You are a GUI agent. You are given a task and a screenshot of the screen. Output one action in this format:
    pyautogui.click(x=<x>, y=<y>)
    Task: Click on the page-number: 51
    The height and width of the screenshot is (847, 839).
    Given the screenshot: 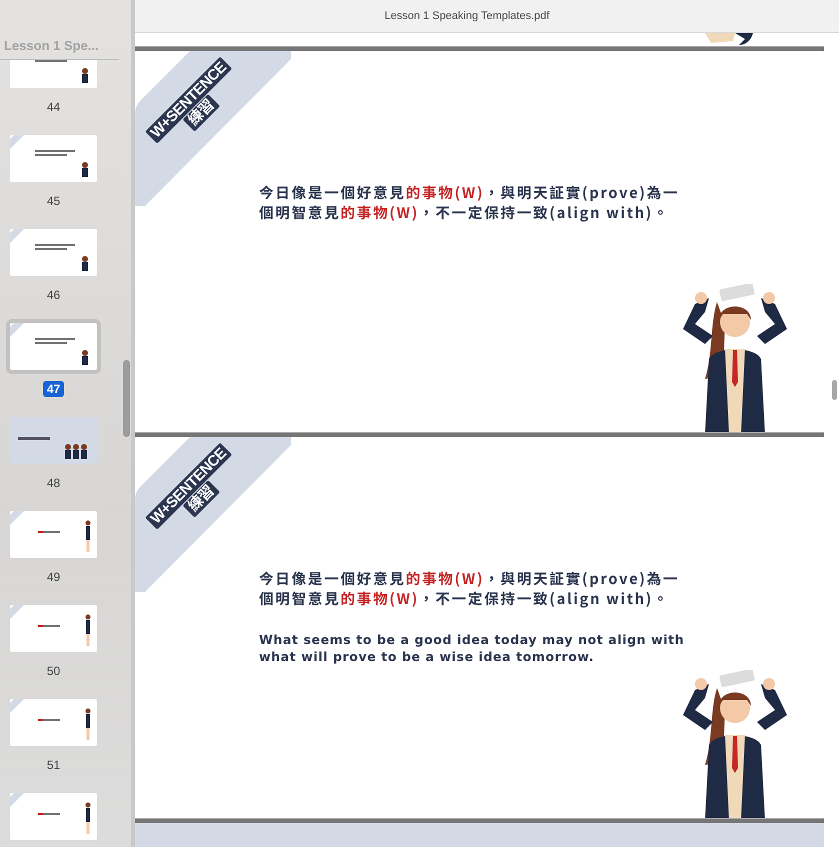 What is the action you would take?
    pyautogui.click(x=54, y=765)
    